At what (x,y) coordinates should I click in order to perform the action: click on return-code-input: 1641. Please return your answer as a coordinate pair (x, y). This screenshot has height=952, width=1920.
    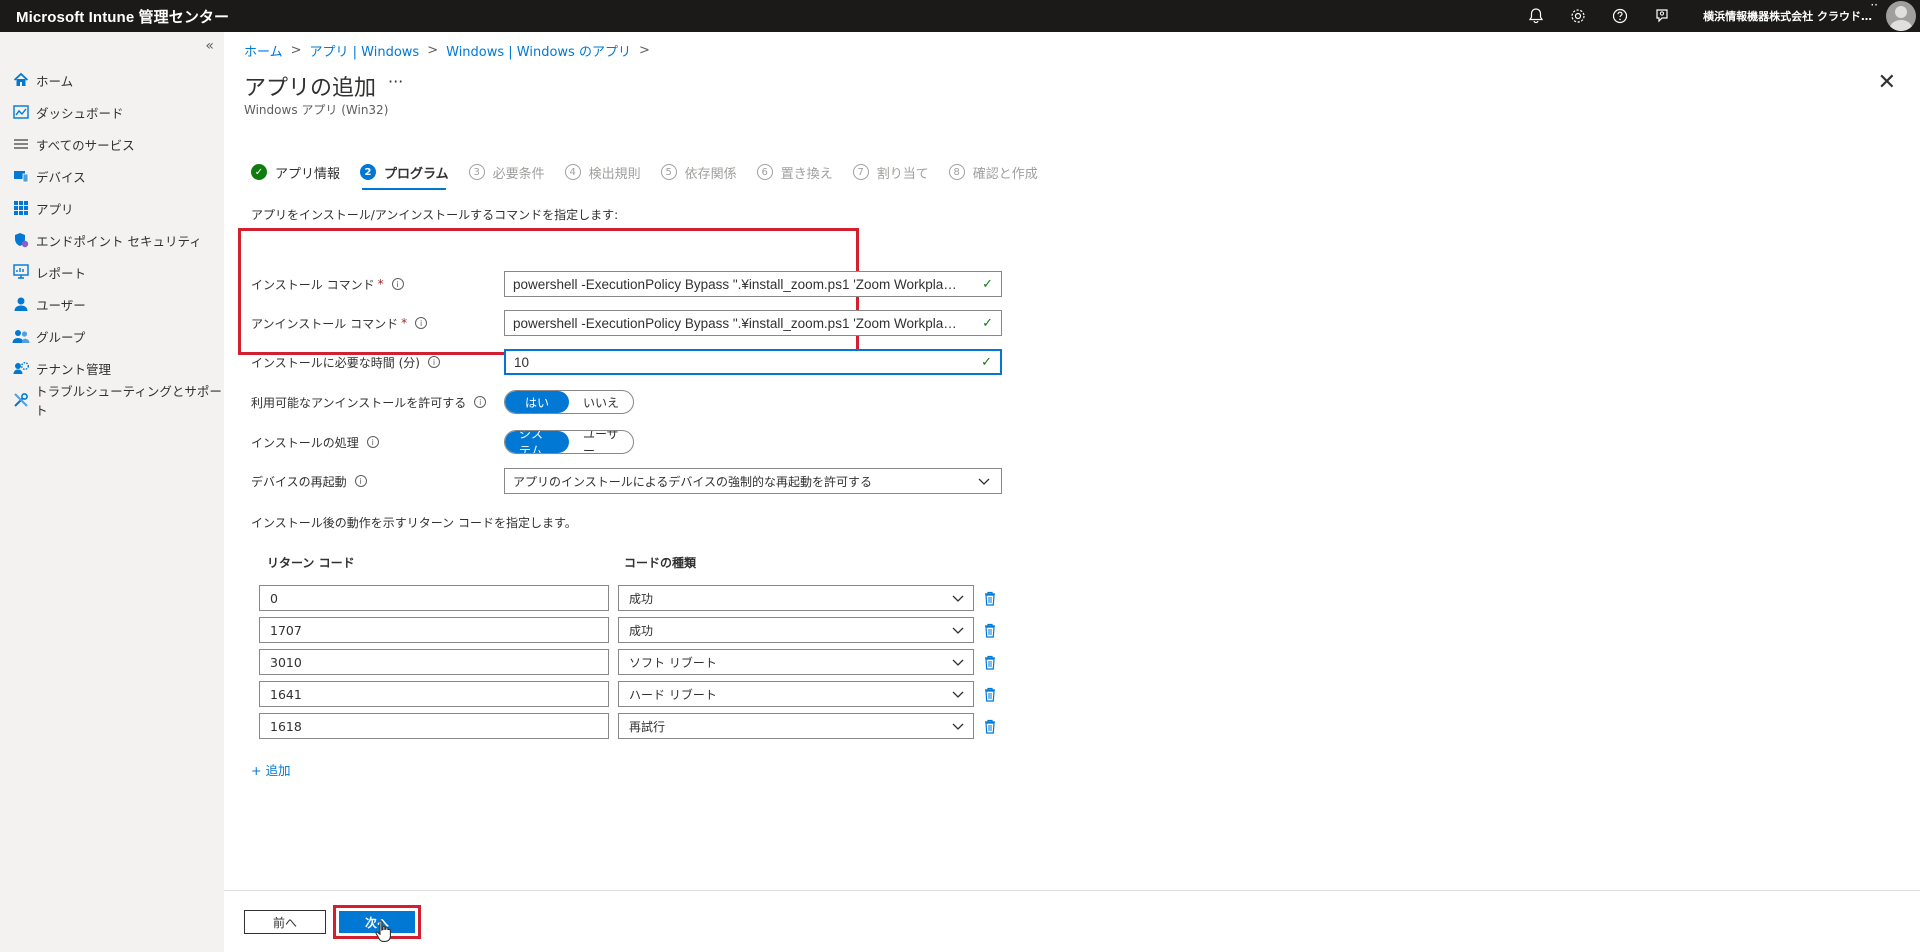
    Looking at the image, I should click on (434, 694).